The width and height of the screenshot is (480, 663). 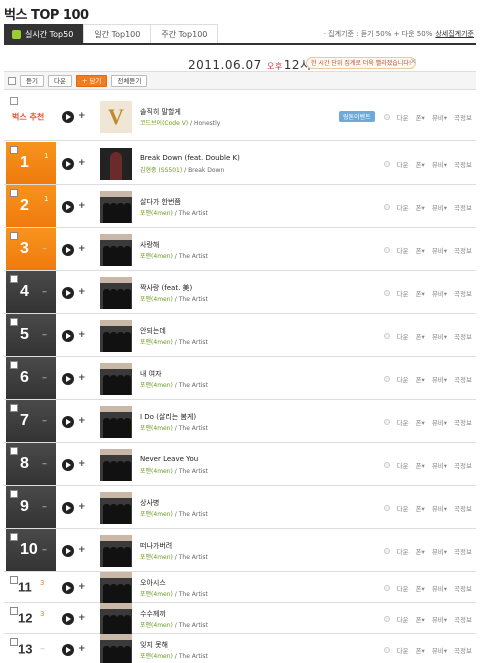 I want to click on artist-name: 김현중 (SS501), so click(x=161, y=170).